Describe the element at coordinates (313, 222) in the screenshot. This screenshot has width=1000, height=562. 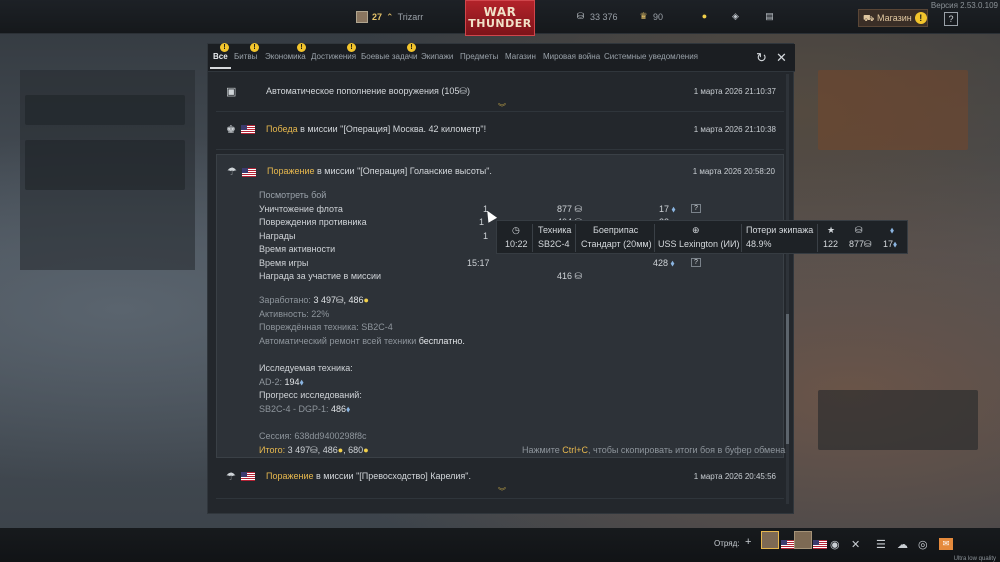
I see `stat-name: Повреждения противника` at that location.